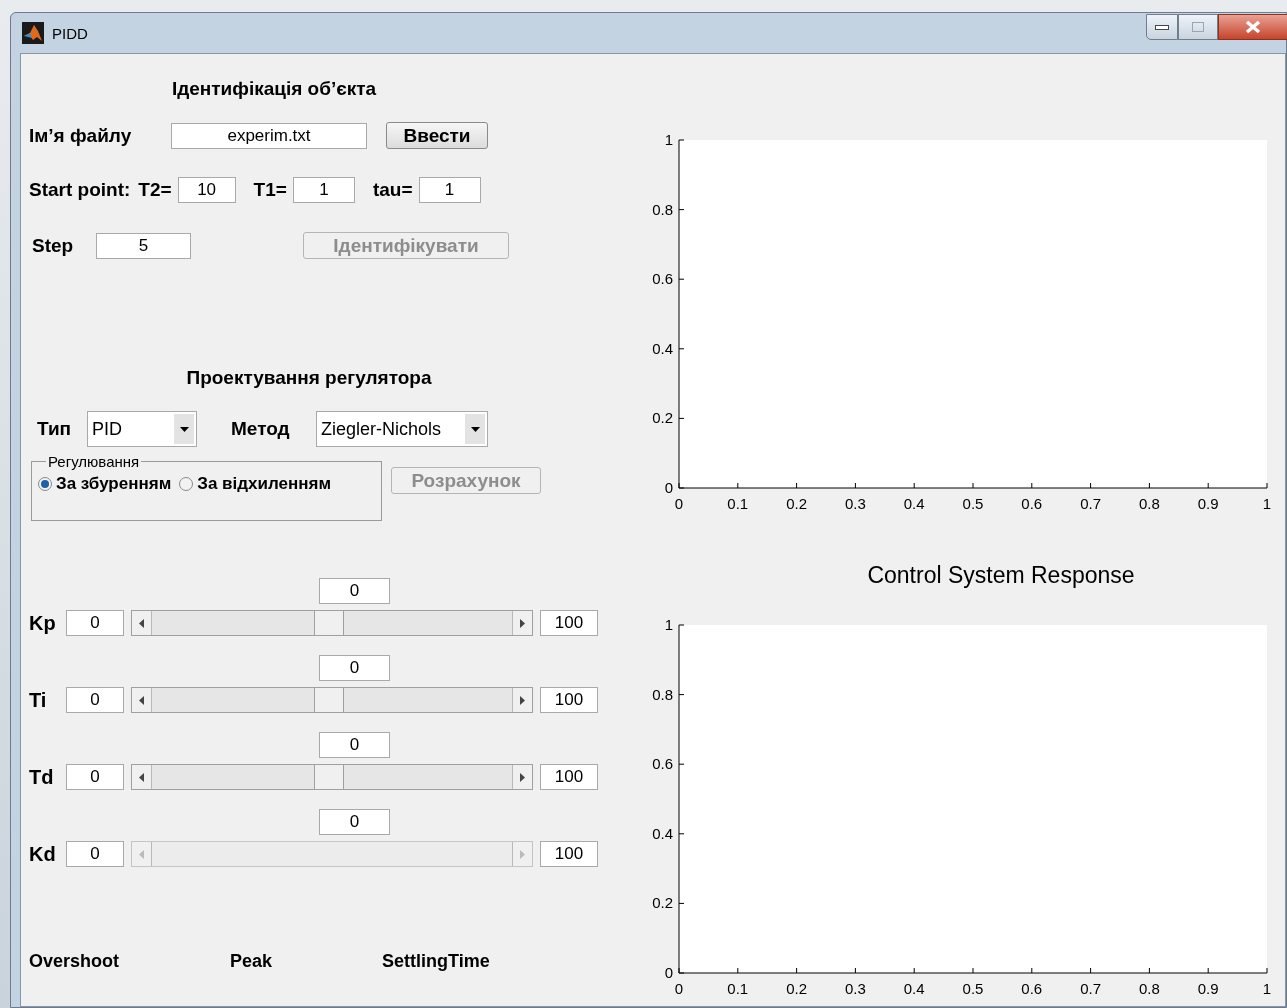 The width and height of the screenshot is (1287, 1008). What do you see at coordinates (75, 961) in the screenshot?
I see `result-label: Overshoot` at bounding box center [75, 961].